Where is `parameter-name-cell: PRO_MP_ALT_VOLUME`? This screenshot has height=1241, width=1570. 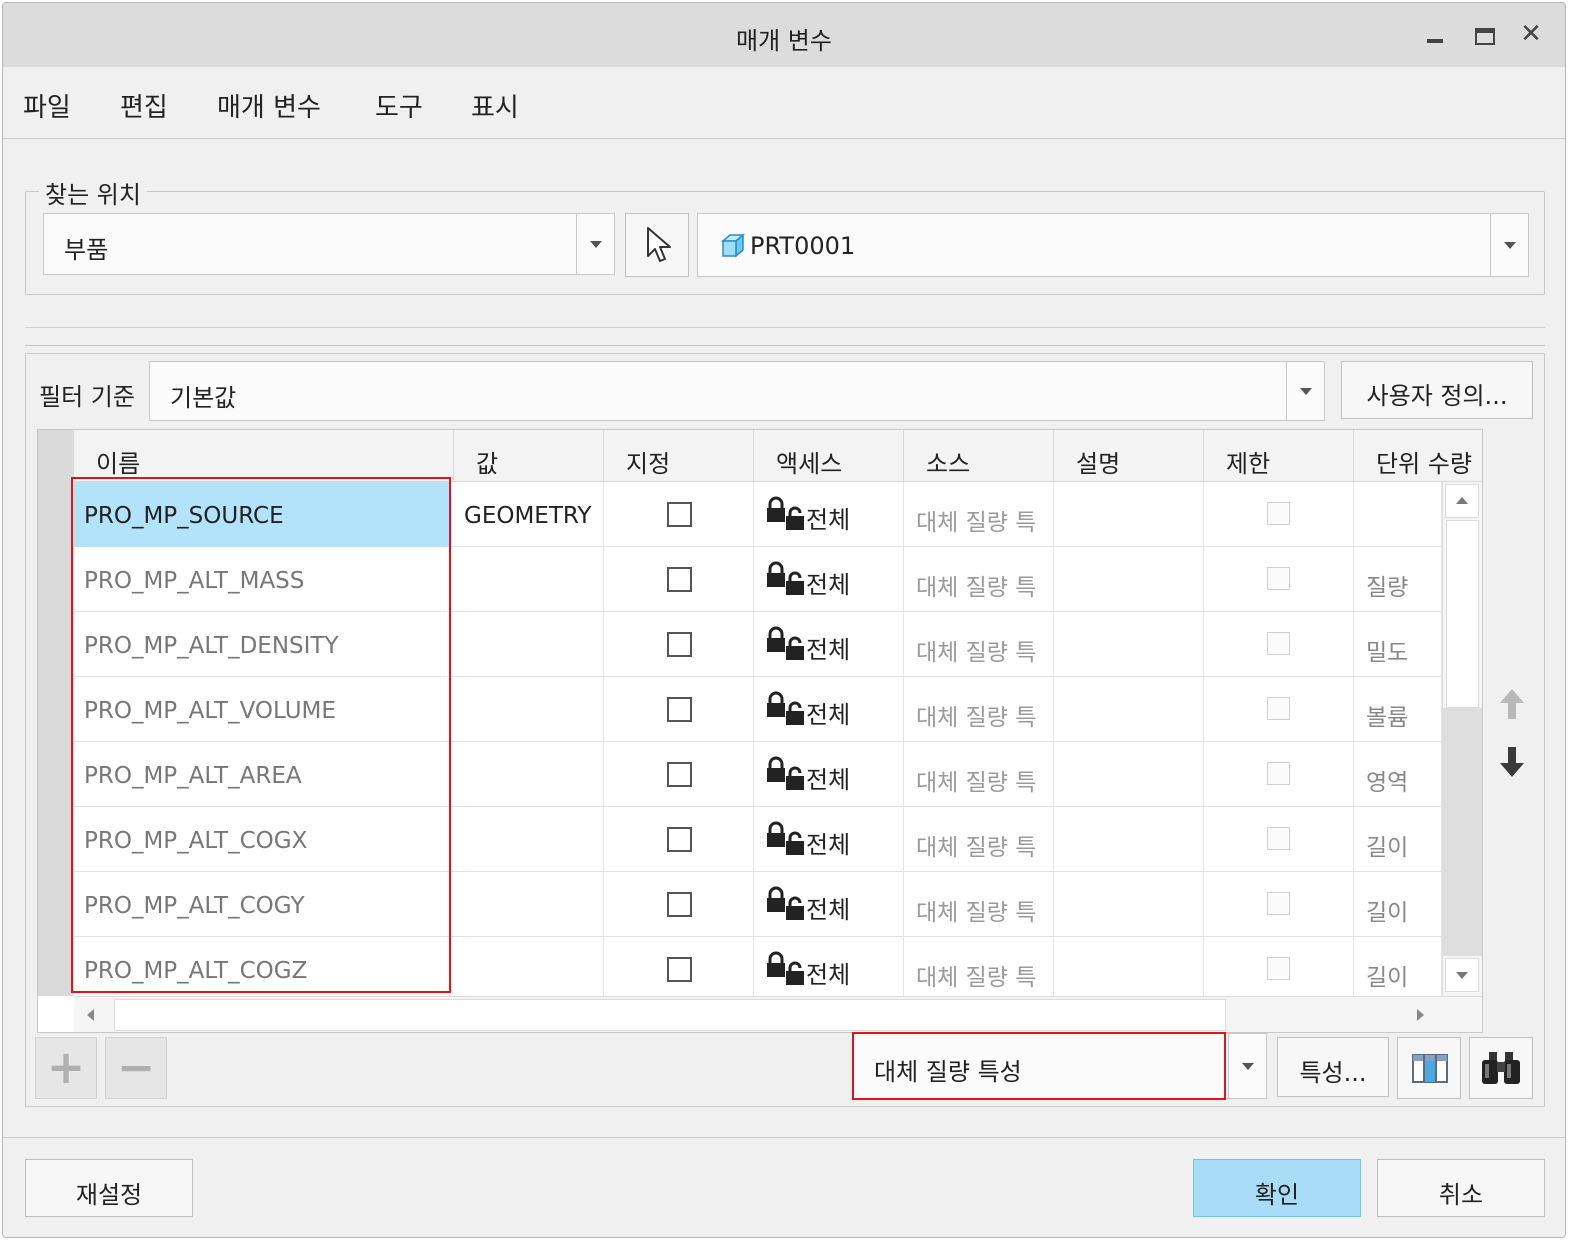
parameter-name-cell: PRO_MP_ALT_VOLUME is located at coordinates (262, 709).